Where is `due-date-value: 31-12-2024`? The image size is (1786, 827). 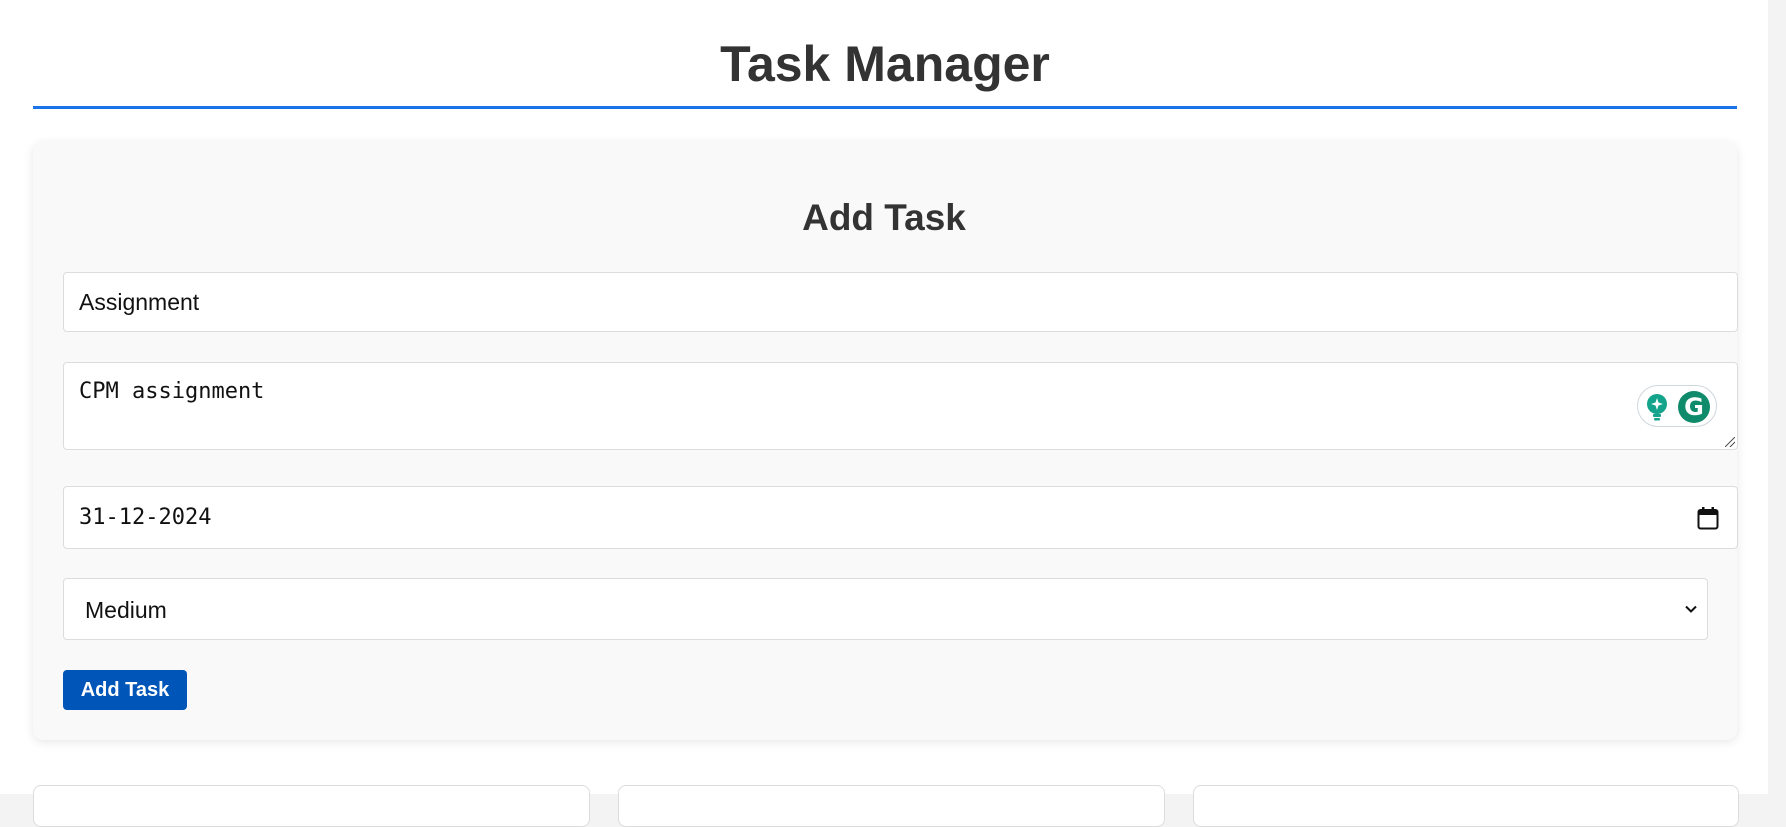
due-date-value: 31-12-2024 is located at coordinates (145, 517).